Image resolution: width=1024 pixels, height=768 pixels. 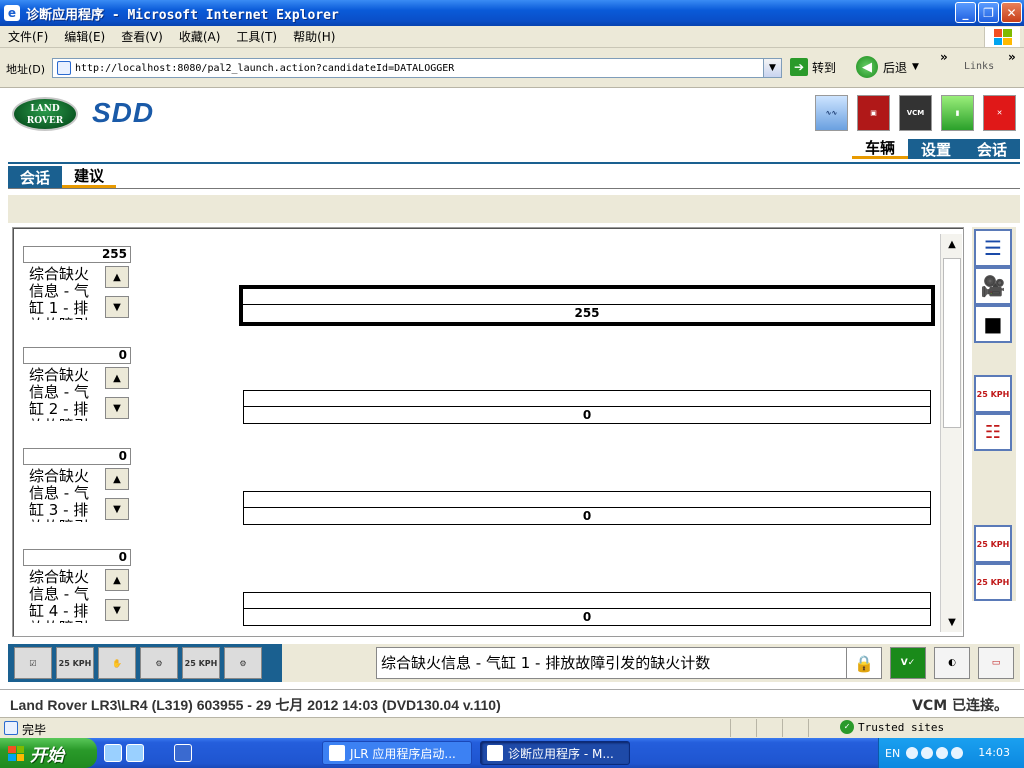 I want to click on stop-icon: ■, so click(x=993, y=324).